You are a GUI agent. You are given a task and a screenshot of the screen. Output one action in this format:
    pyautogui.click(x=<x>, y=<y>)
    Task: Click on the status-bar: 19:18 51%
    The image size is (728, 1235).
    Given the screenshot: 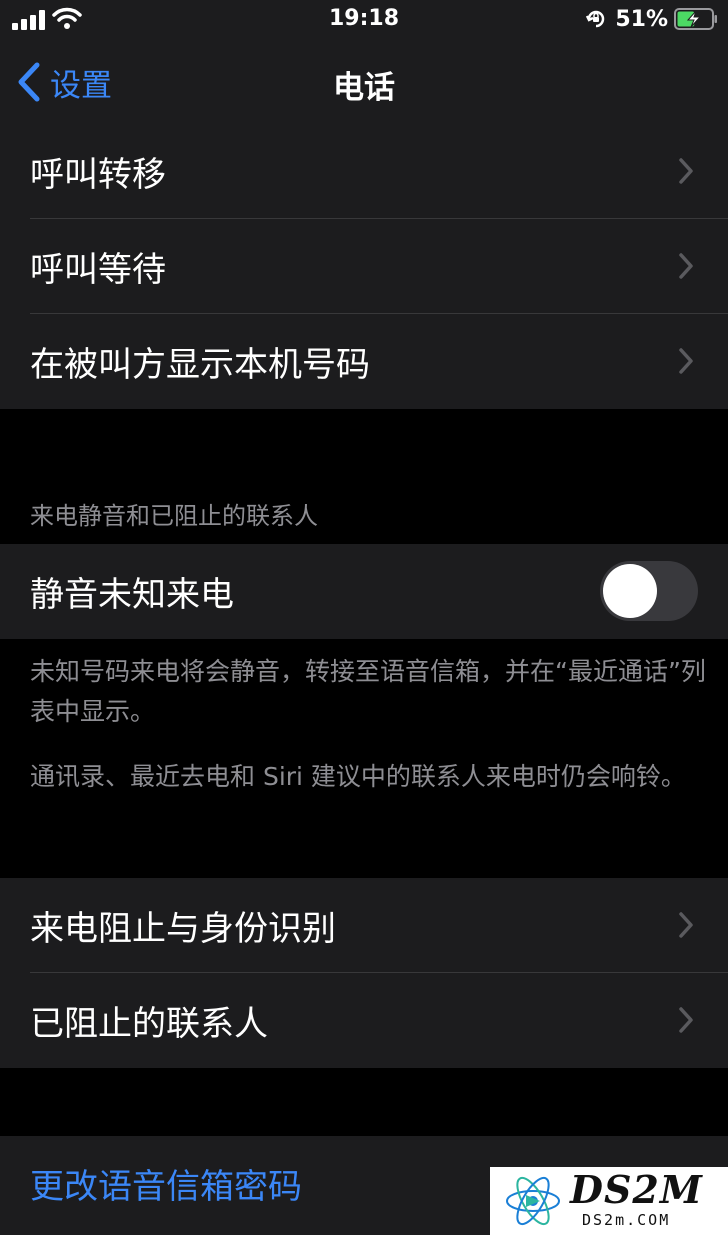 What is the action you would take?
    pyautogui.click(x=364, y=20)
    